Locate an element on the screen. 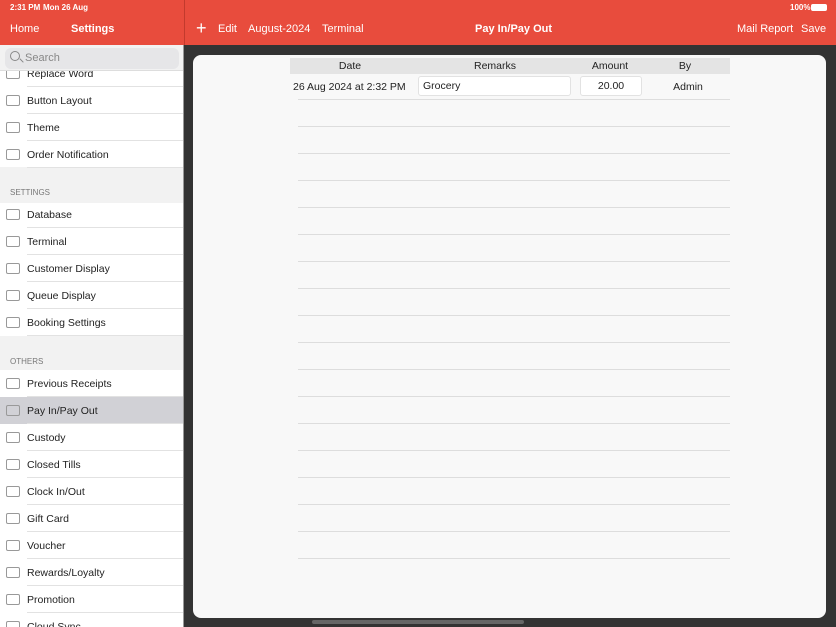 This screenshot has width=836, height=627. sidebar-item-label: Terminal is located at coordinates (47, 241).